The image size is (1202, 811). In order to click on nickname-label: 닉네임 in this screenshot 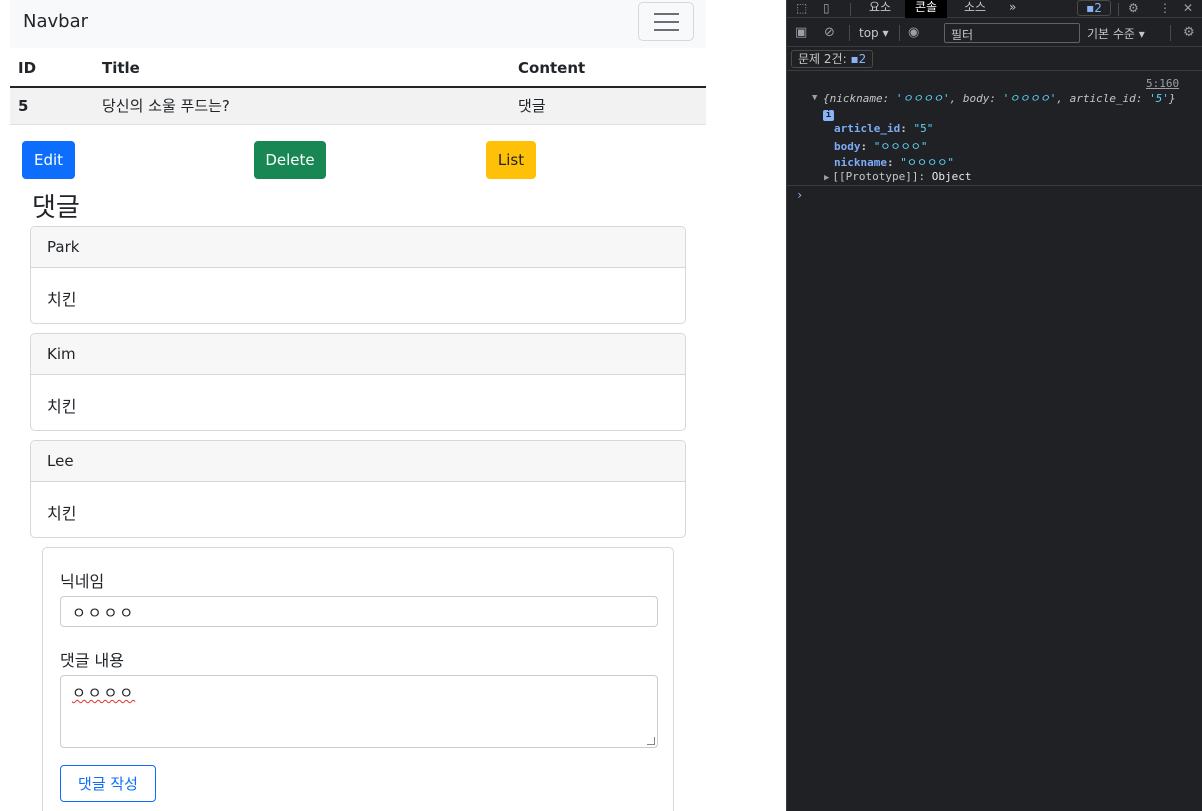, I will do `click(82, 581)`.